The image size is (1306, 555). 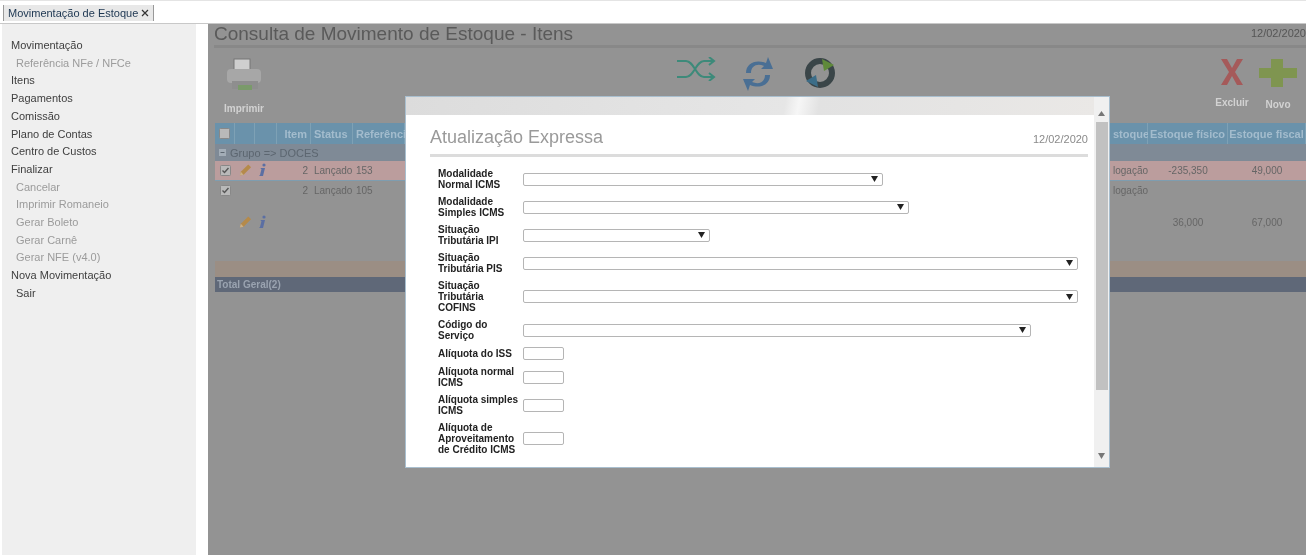 What do you see at coordinates (145, 13) in the screenshot?
I see `close-icon` at bounding box center [145, 13].